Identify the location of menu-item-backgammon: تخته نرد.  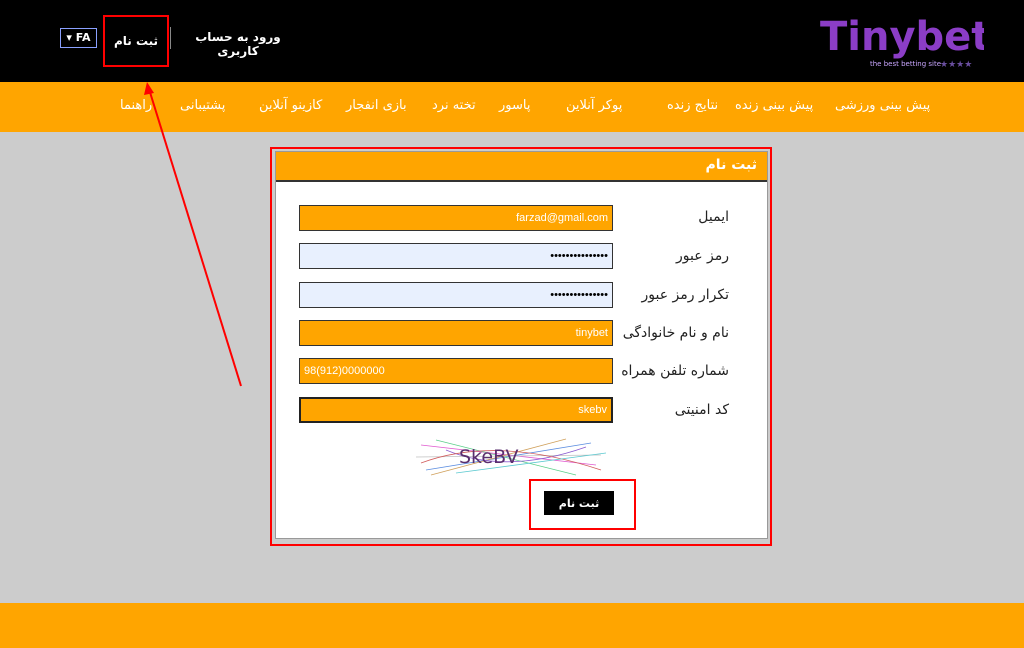
(454, 105).